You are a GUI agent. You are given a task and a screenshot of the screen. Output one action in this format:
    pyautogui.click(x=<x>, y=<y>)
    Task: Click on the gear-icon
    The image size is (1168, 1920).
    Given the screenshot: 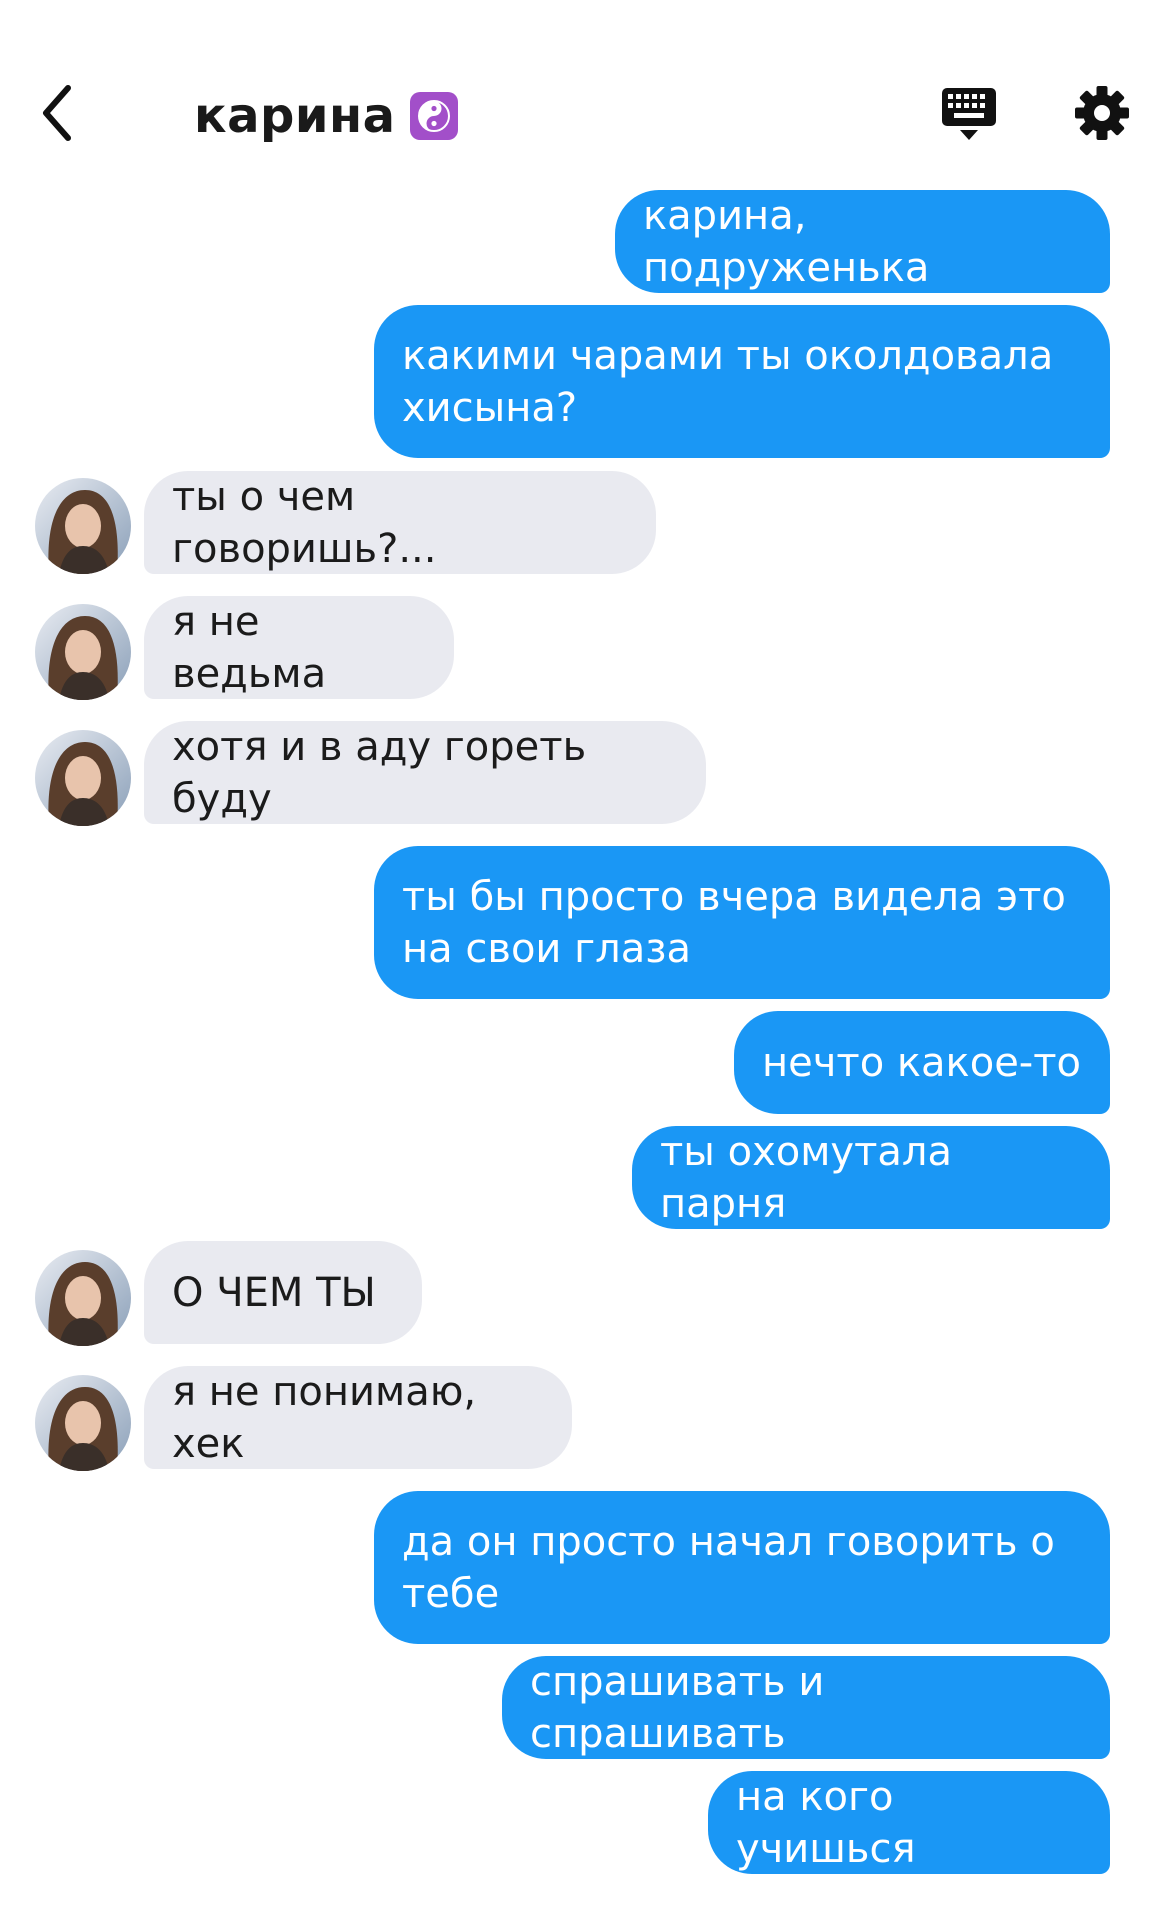 What is the action you would take?
    pyautogui.click(x=1102, y=113)
    